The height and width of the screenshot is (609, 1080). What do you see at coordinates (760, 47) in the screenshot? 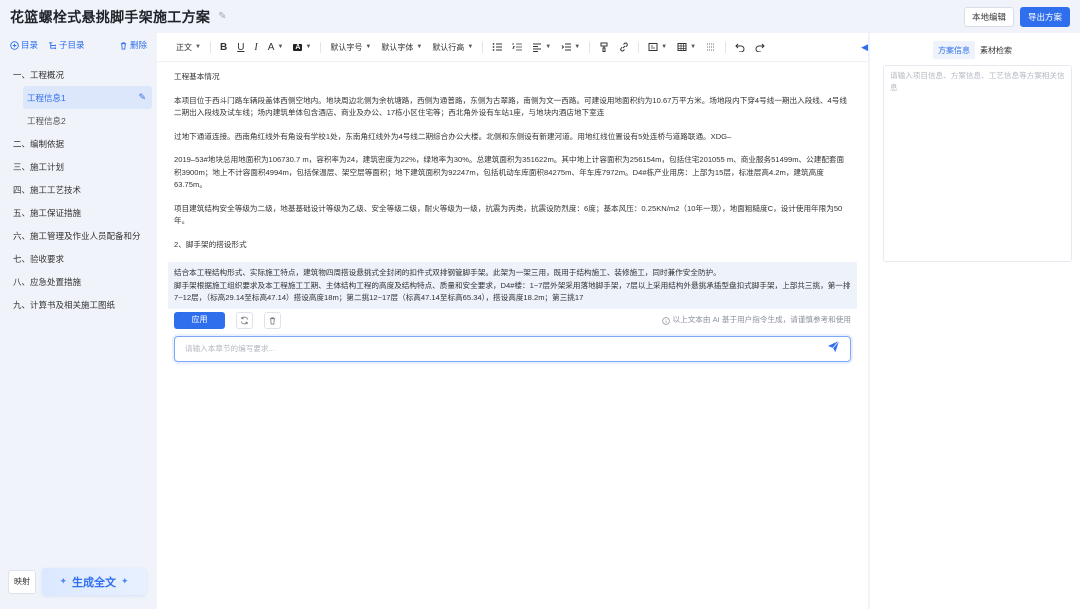
I see `redo-button` at bounding box center [760, 47].